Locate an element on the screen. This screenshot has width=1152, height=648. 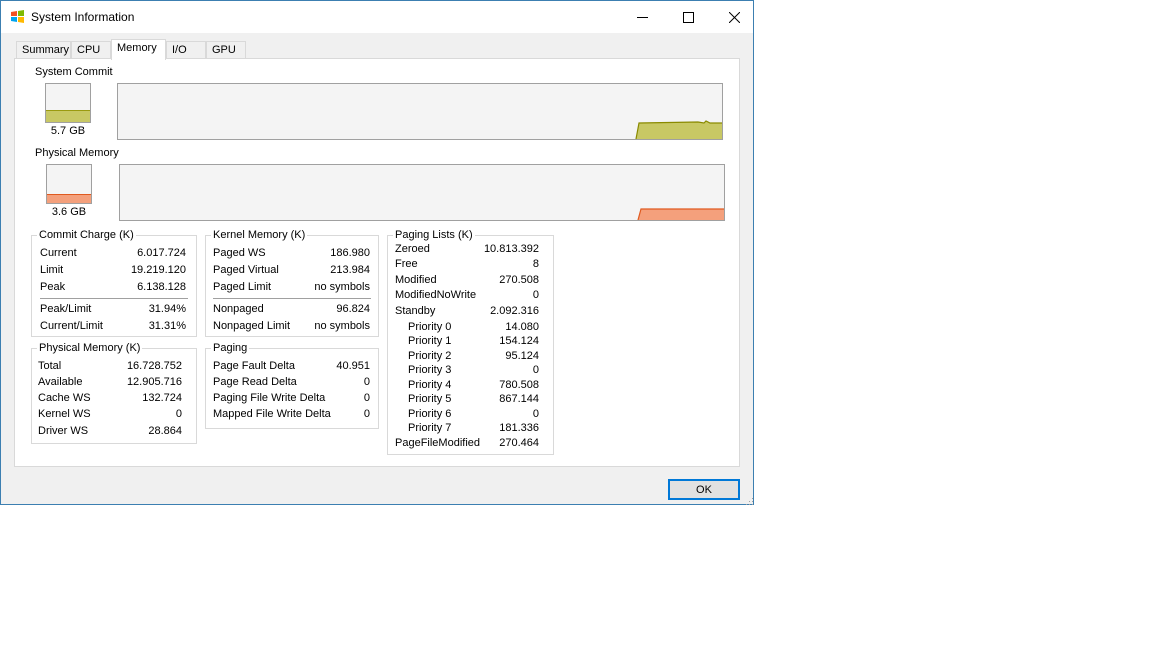
row-label: Priority 6 is located at coordinates (430, 414).